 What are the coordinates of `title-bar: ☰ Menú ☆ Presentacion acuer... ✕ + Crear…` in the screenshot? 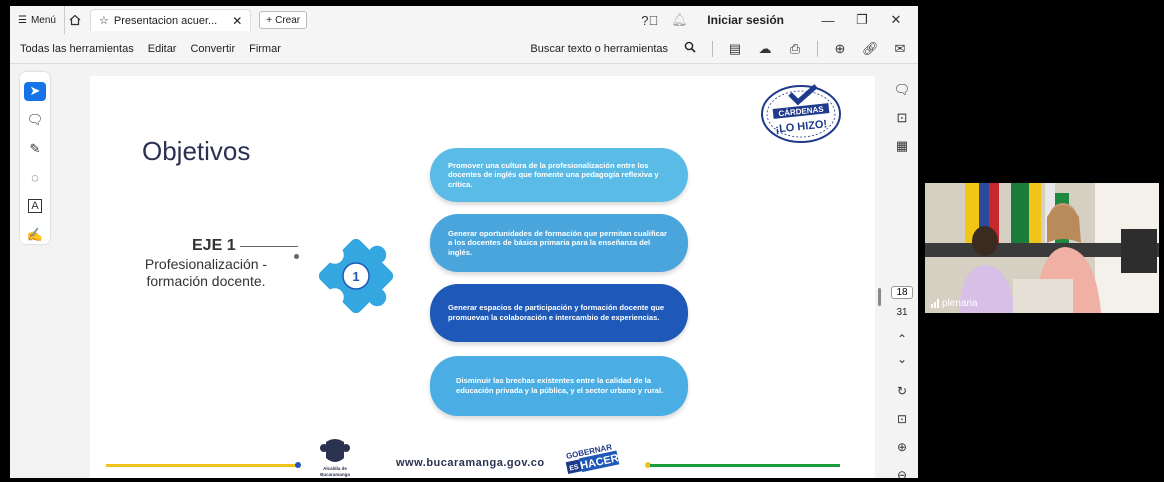 It's located at (464, 20).